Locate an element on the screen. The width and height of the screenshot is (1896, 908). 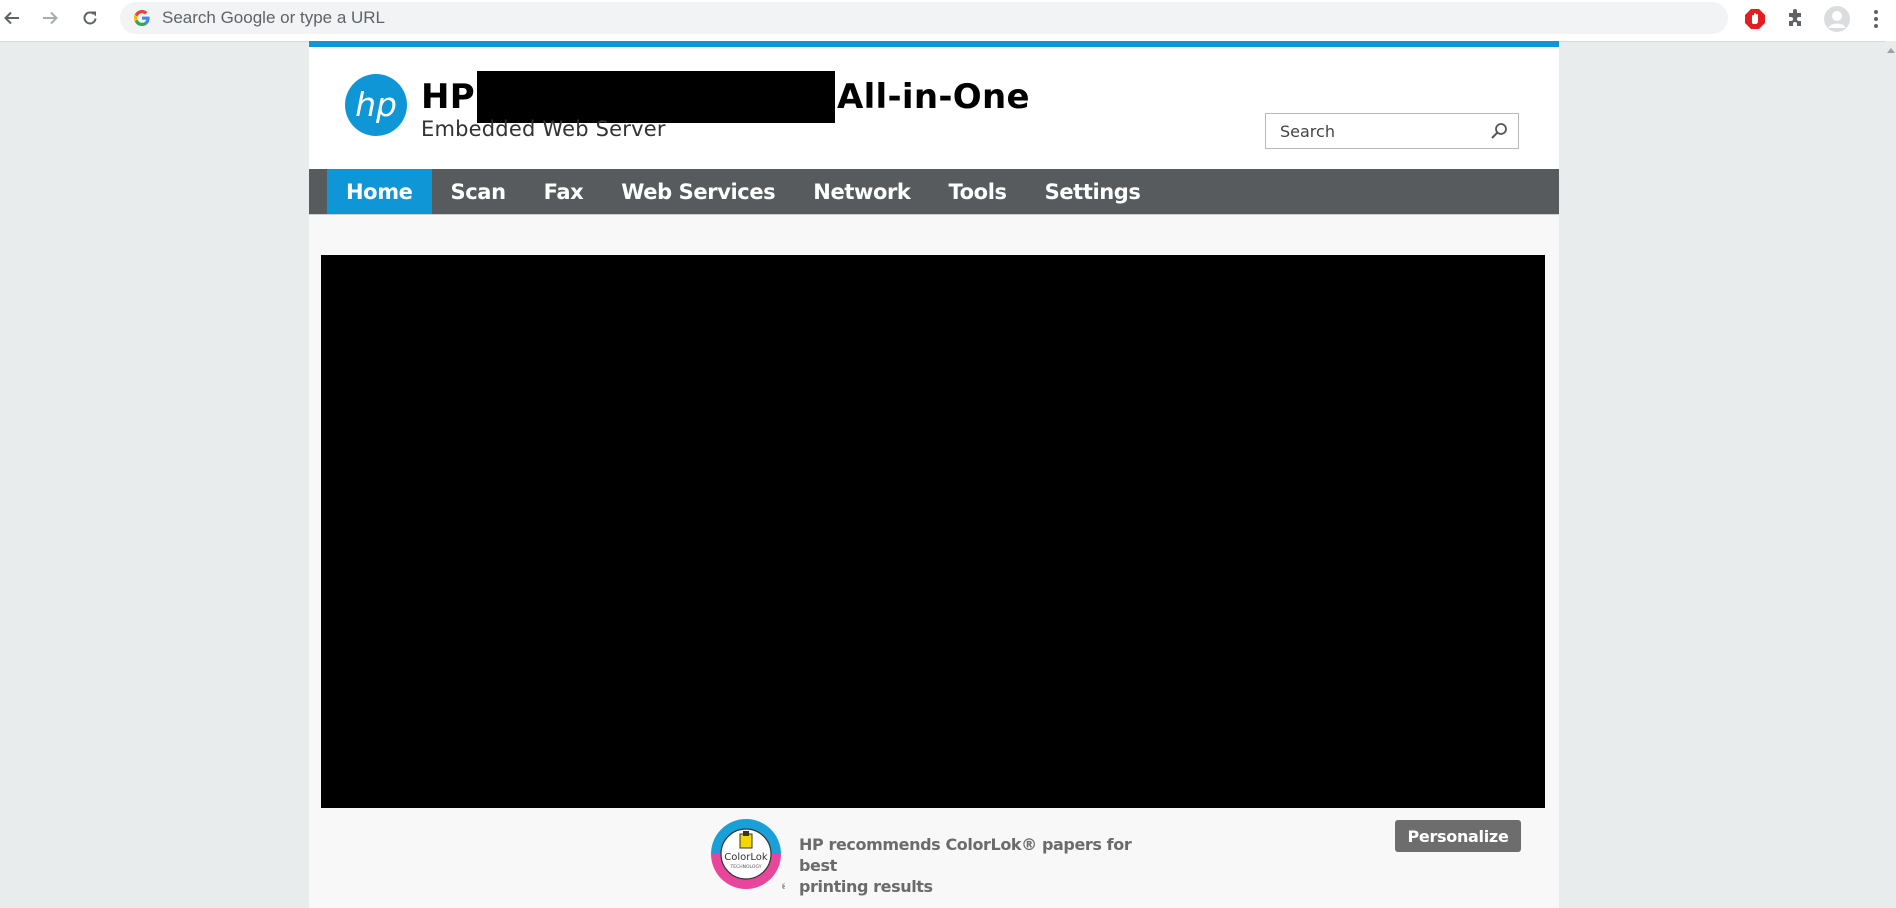
profile-icon is located at coordinates (1837, 19).